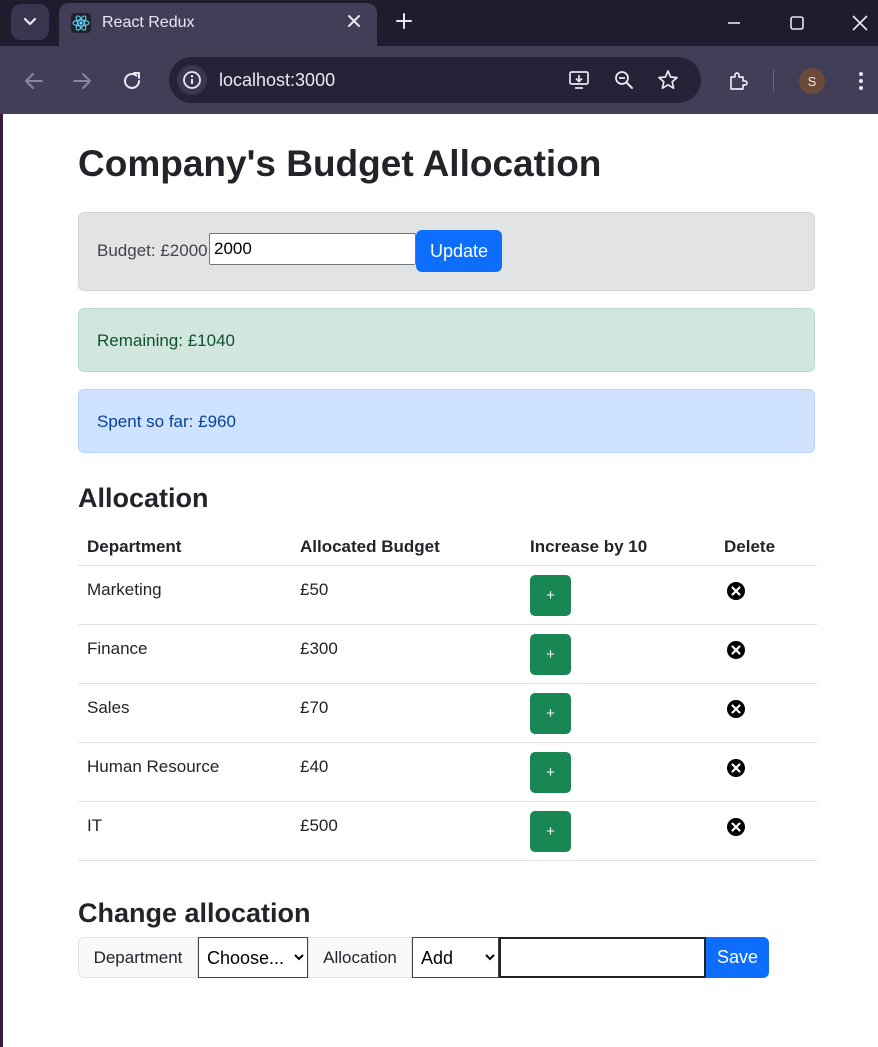  I want to click on header-department: Department, so click(184, 547).